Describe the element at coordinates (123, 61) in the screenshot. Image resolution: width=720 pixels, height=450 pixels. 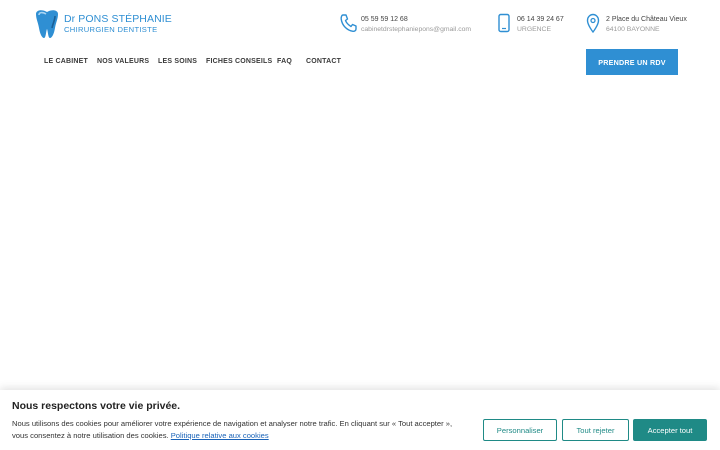
I see `nav-item-nos-valeurs: NOS VALEURS` at that location.